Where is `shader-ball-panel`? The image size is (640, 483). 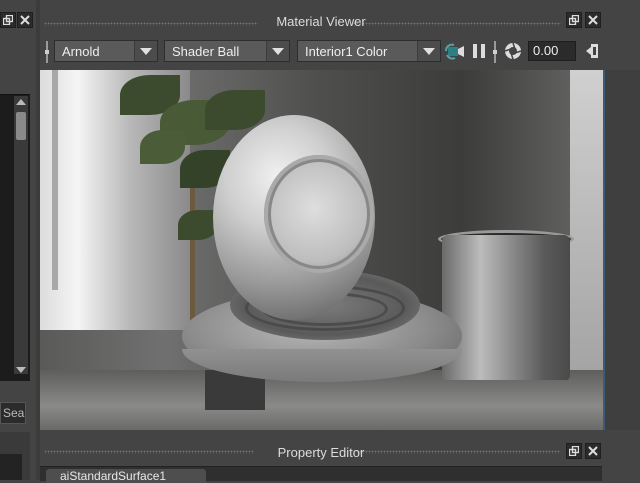
shader-ball-panel is located at coordinates (319, 214).